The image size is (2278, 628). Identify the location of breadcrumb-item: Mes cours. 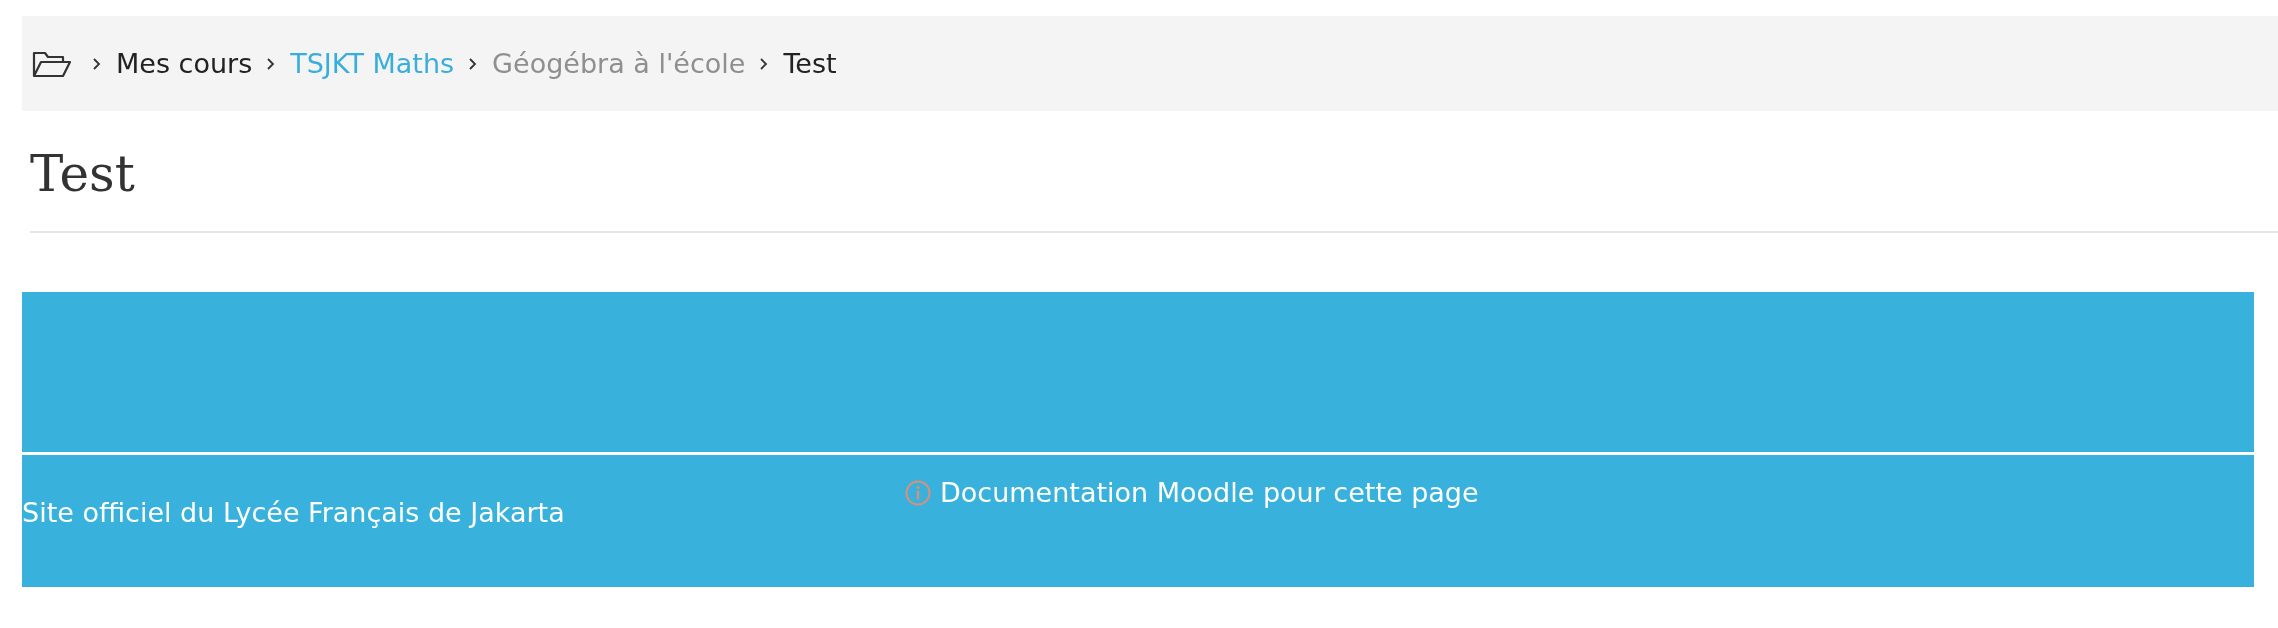
(184, 63).